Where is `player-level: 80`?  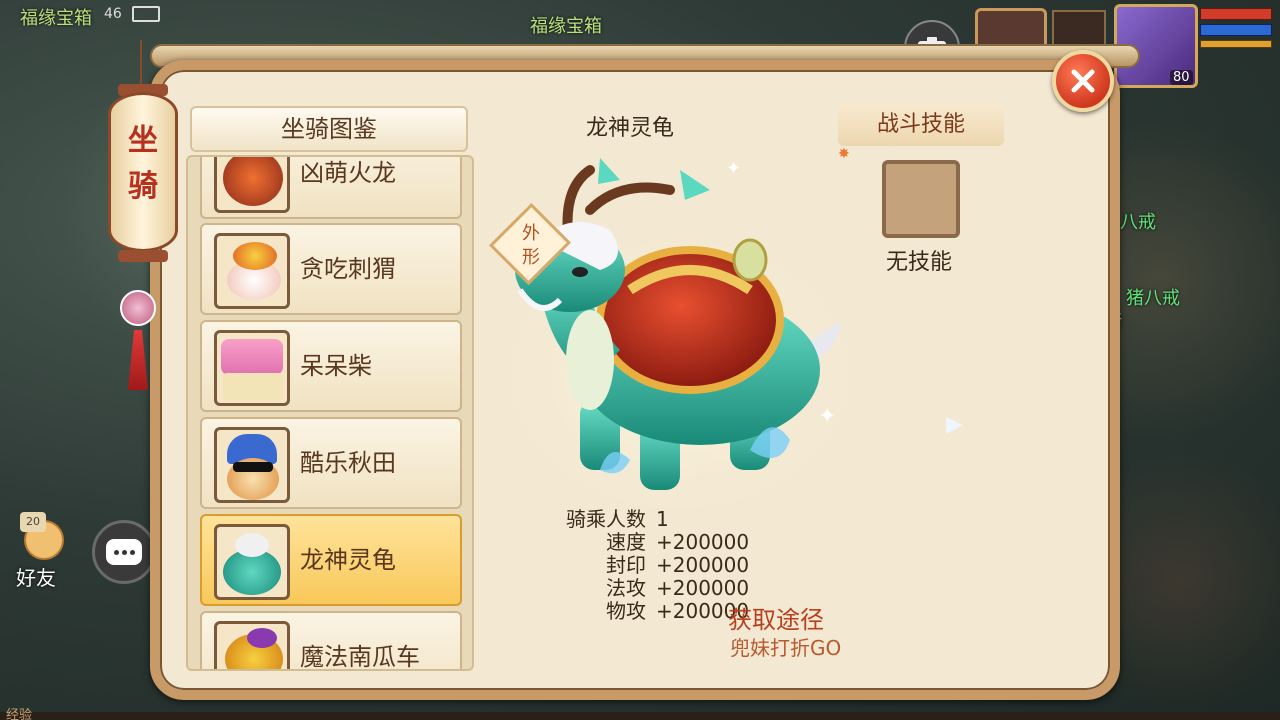
player-level: 80 is located at coordinates (1181, 77).